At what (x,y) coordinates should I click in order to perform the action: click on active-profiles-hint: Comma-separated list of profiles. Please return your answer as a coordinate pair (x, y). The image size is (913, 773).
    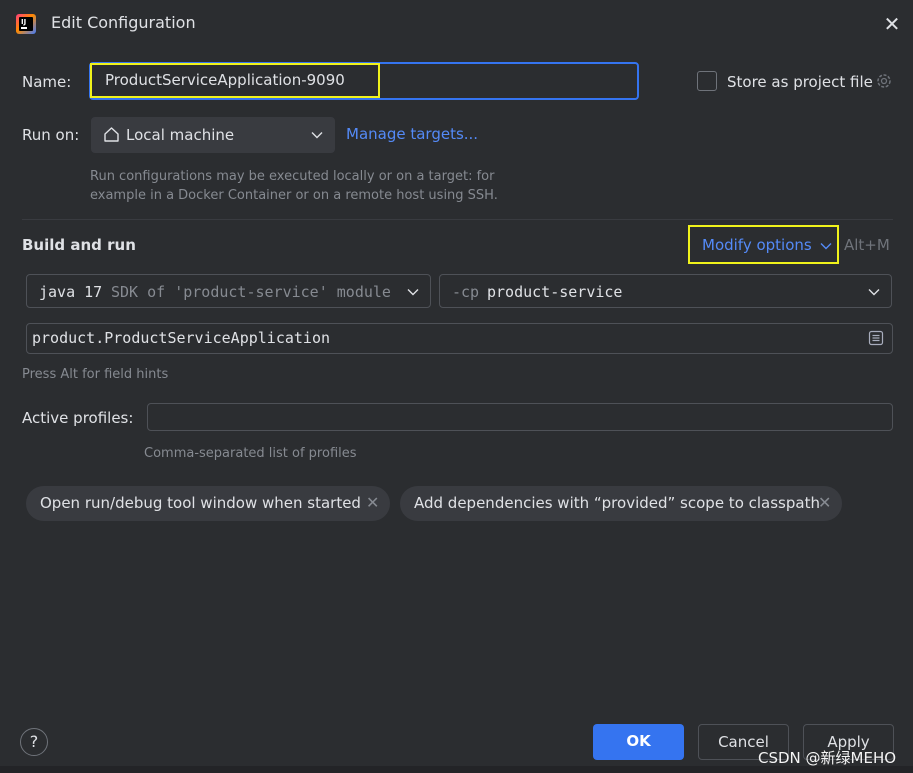
    Looking at the image, I should click on (250, 453).